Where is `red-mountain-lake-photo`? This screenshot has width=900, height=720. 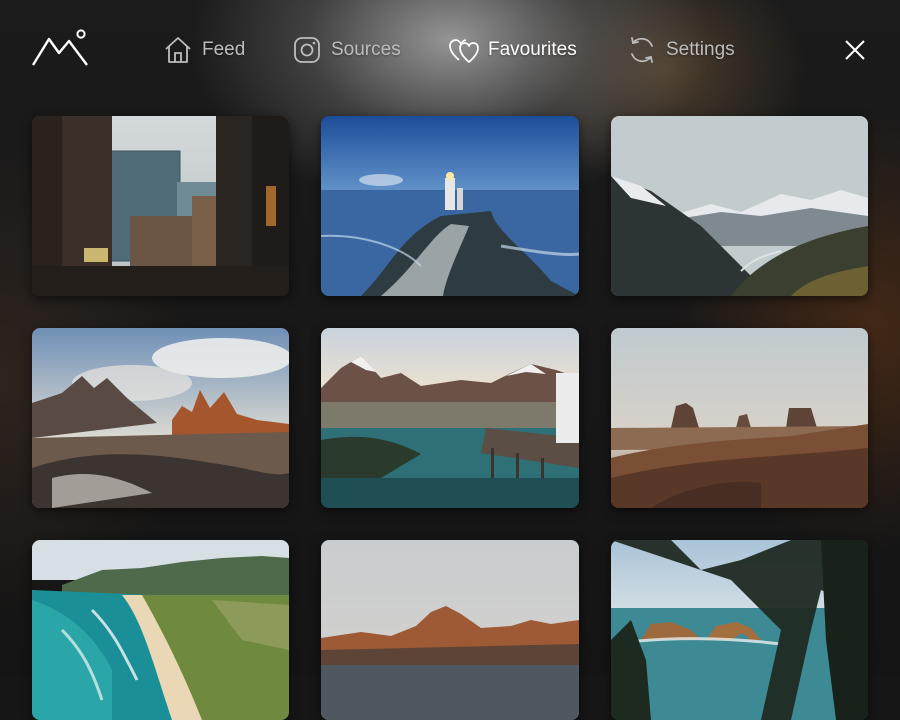 red-mountain-lake-photo is located at coordinates (450, 630).